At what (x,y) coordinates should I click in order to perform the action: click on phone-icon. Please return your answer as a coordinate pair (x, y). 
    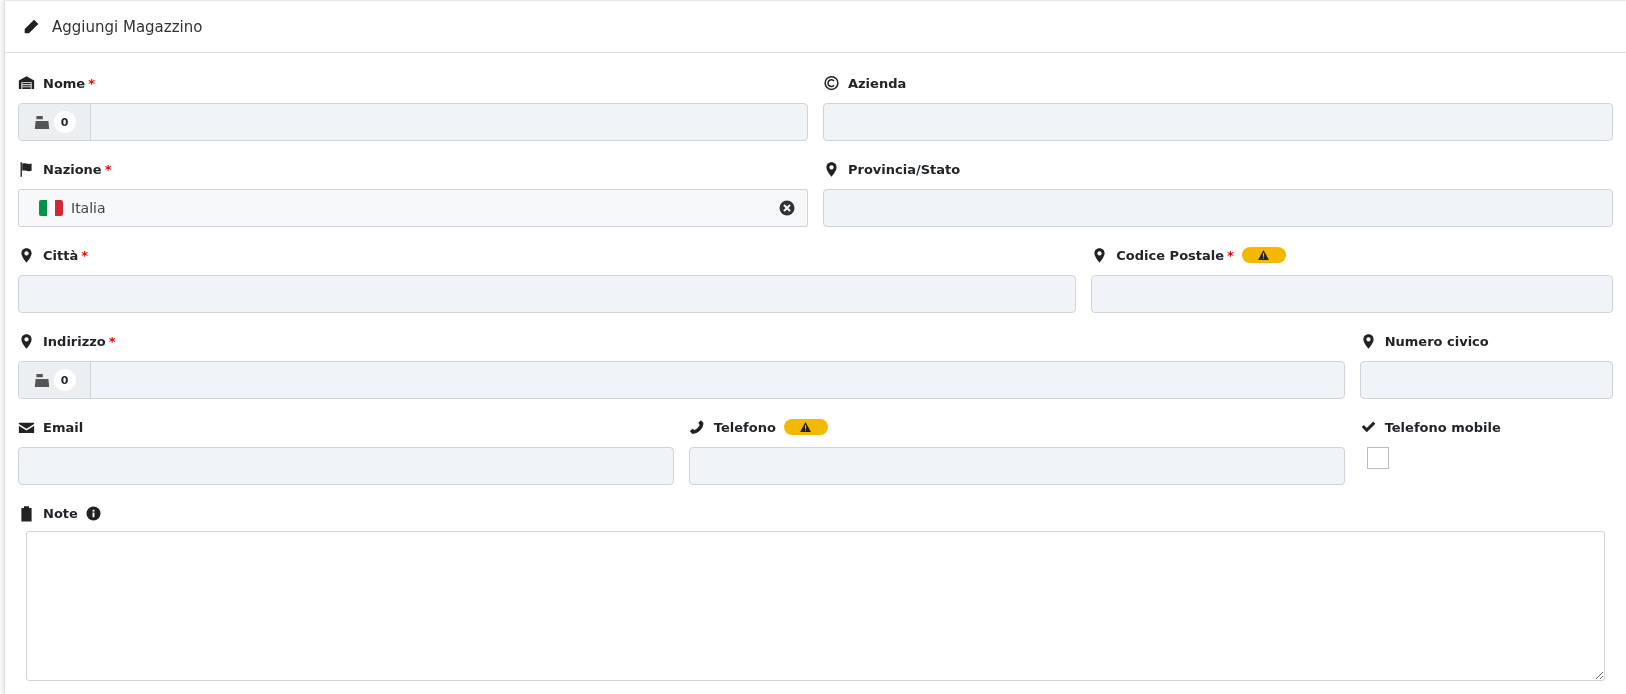
    Looking at the image, I should click on (697, 427).